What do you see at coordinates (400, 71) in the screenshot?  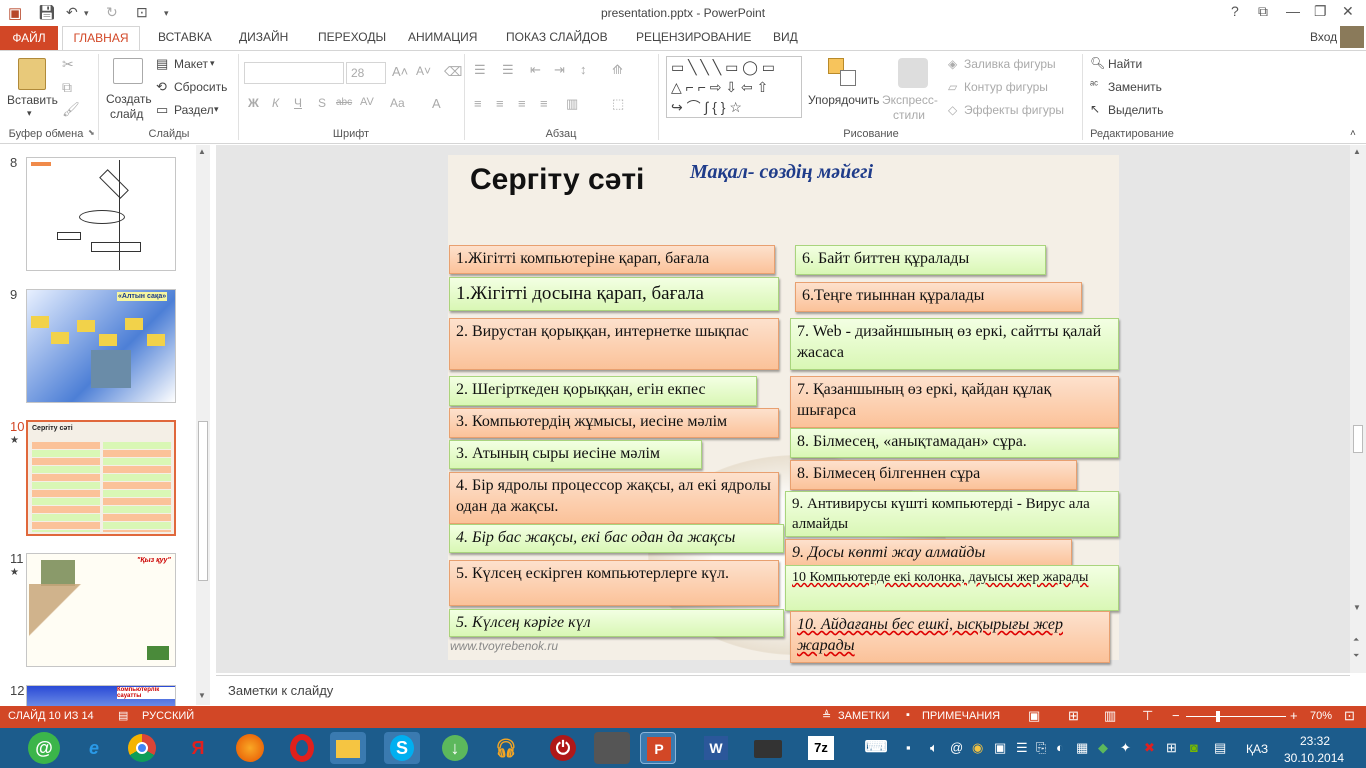 I see `increase-font-icon: A˄` at bounding box center [400, 71].